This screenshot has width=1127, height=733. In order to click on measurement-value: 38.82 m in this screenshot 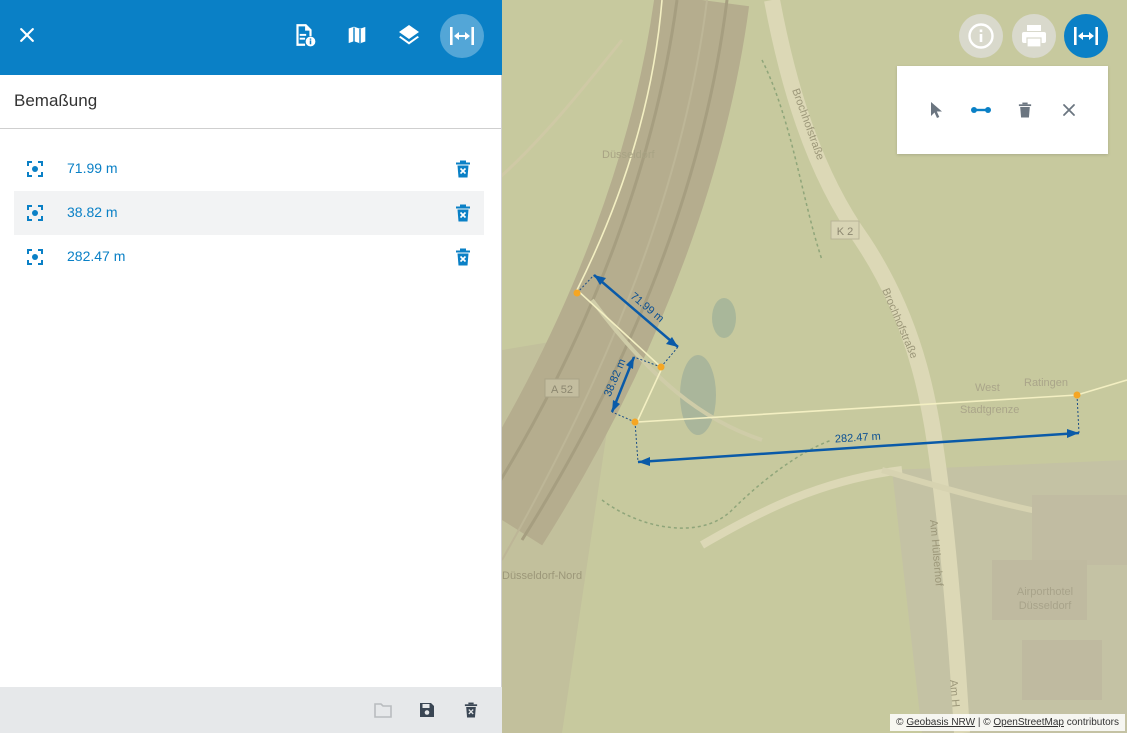, I will do `click(92, 212)`.